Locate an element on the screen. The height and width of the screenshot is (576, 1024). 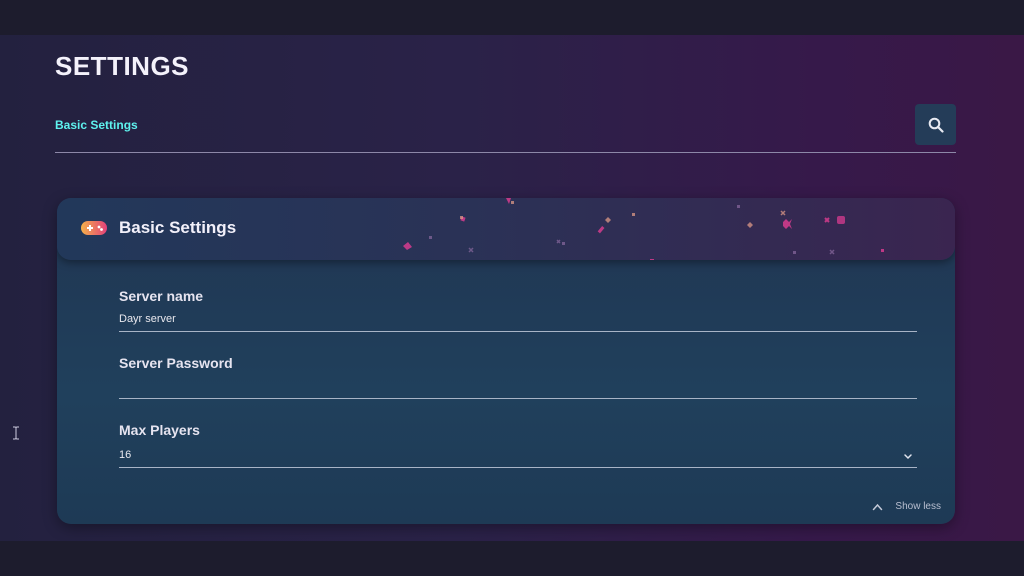
max-players-select: 16 is located at coordinates (518, 457).